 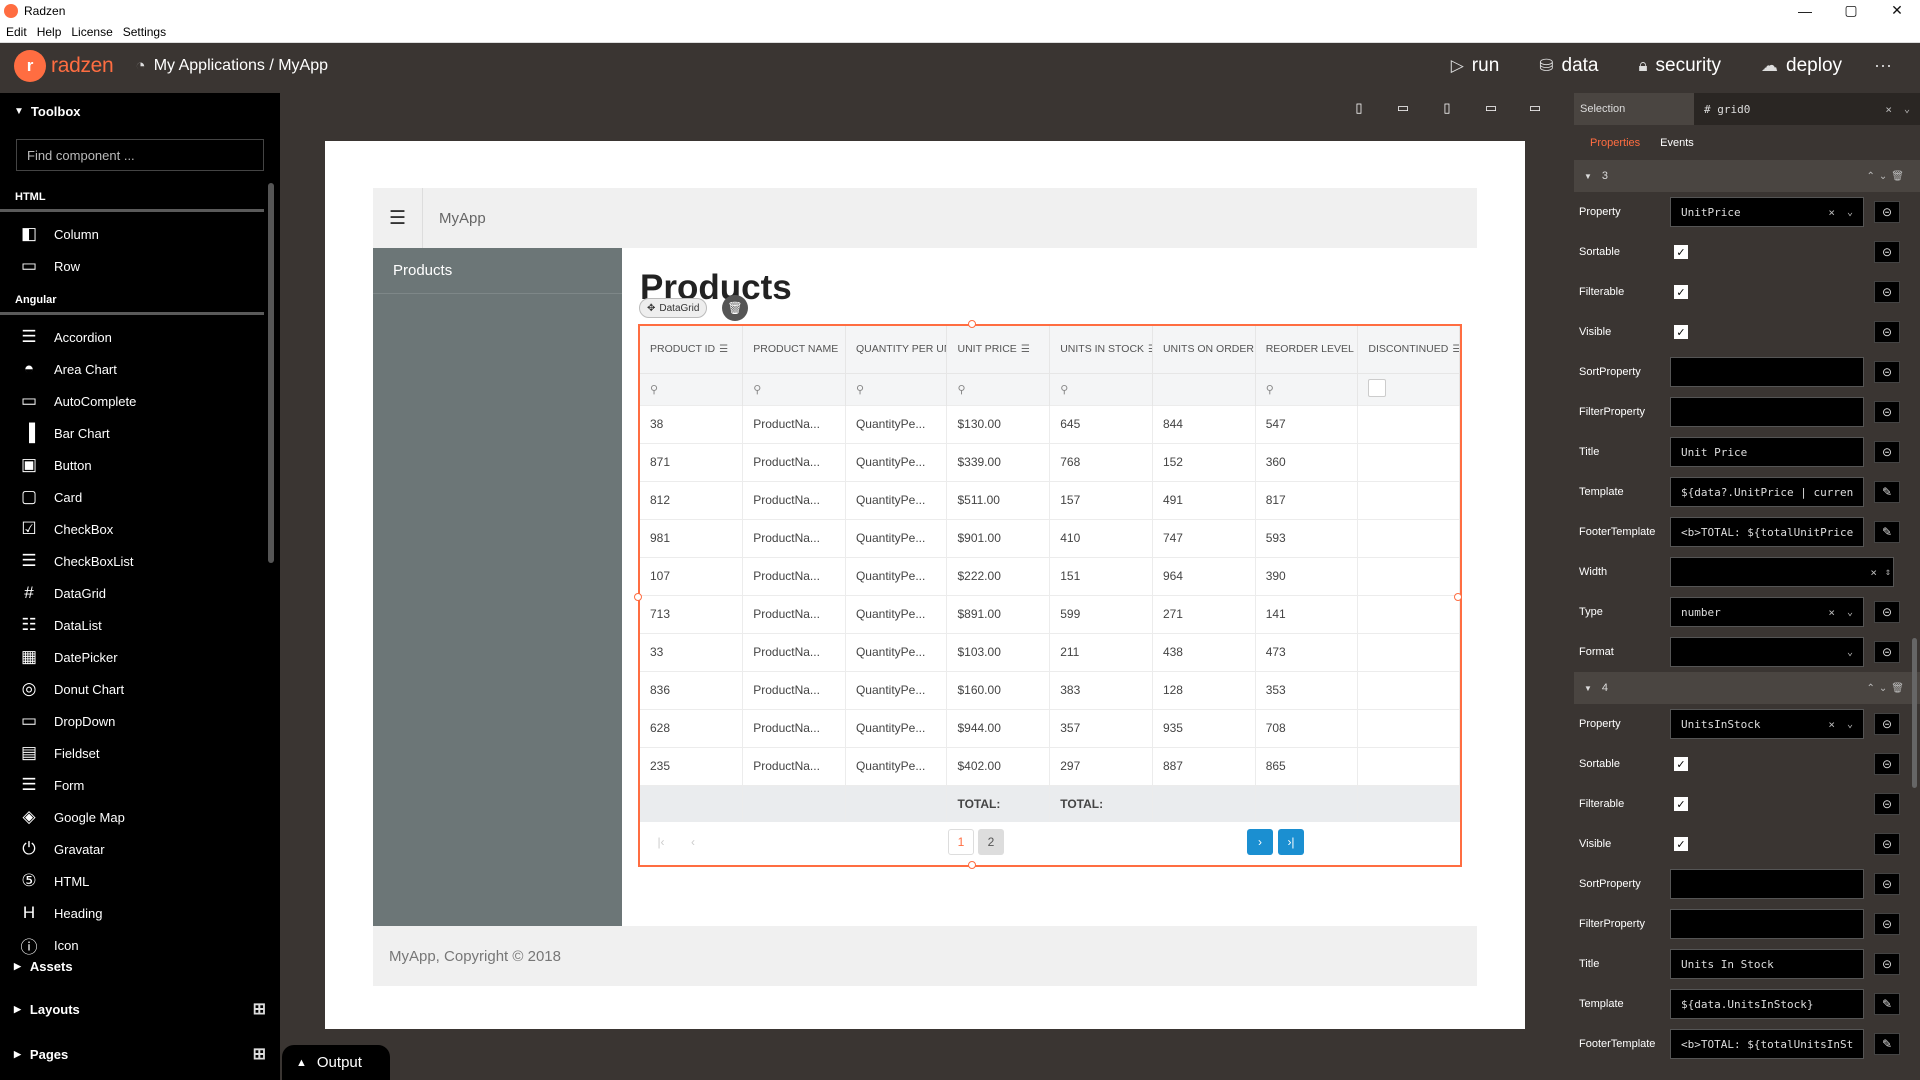 What do you see at coordinates (497, 271) in the screenshot?
I see `preview-sidebar-item-products: Products` at bounding box center [497, 271].